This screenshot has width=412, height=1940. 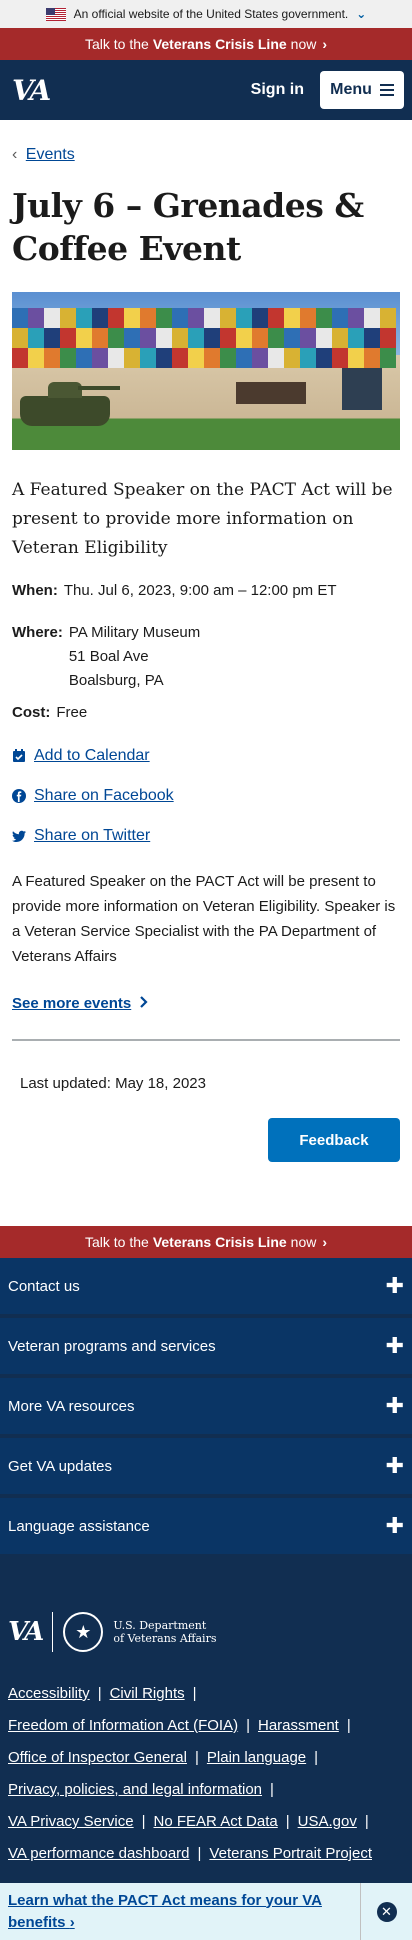 What do you see at coordinates (37, 632) in the screenshot?
I see `where-label: Where:` at bounding box center [37, 632].